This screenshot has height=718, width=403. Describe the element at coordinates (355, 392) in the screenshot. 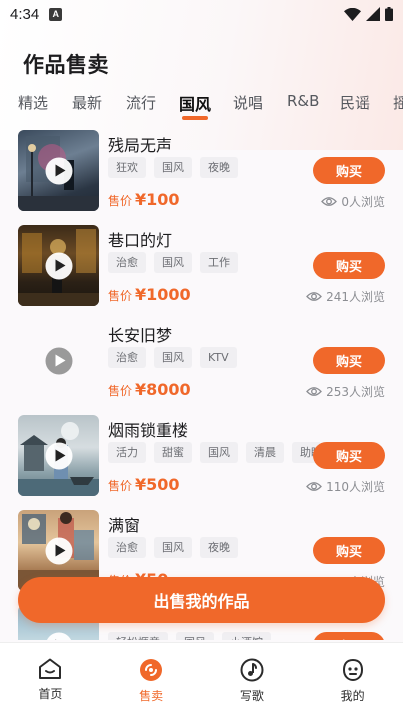

I see `view-count-text: 253人浏览` at that location.